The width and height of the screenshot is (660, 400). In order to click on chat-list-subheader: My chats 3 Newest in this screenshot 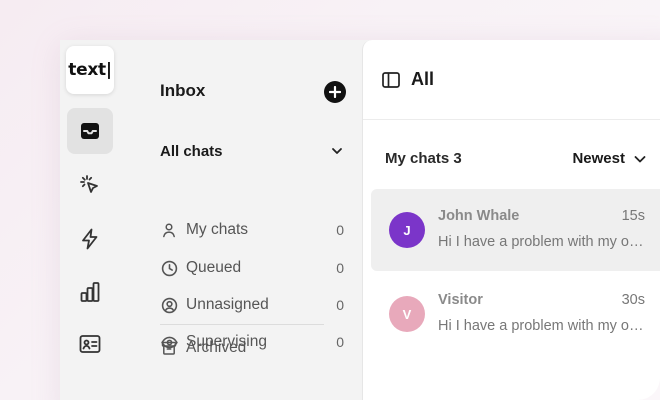, I will do `click(516, 158)`.